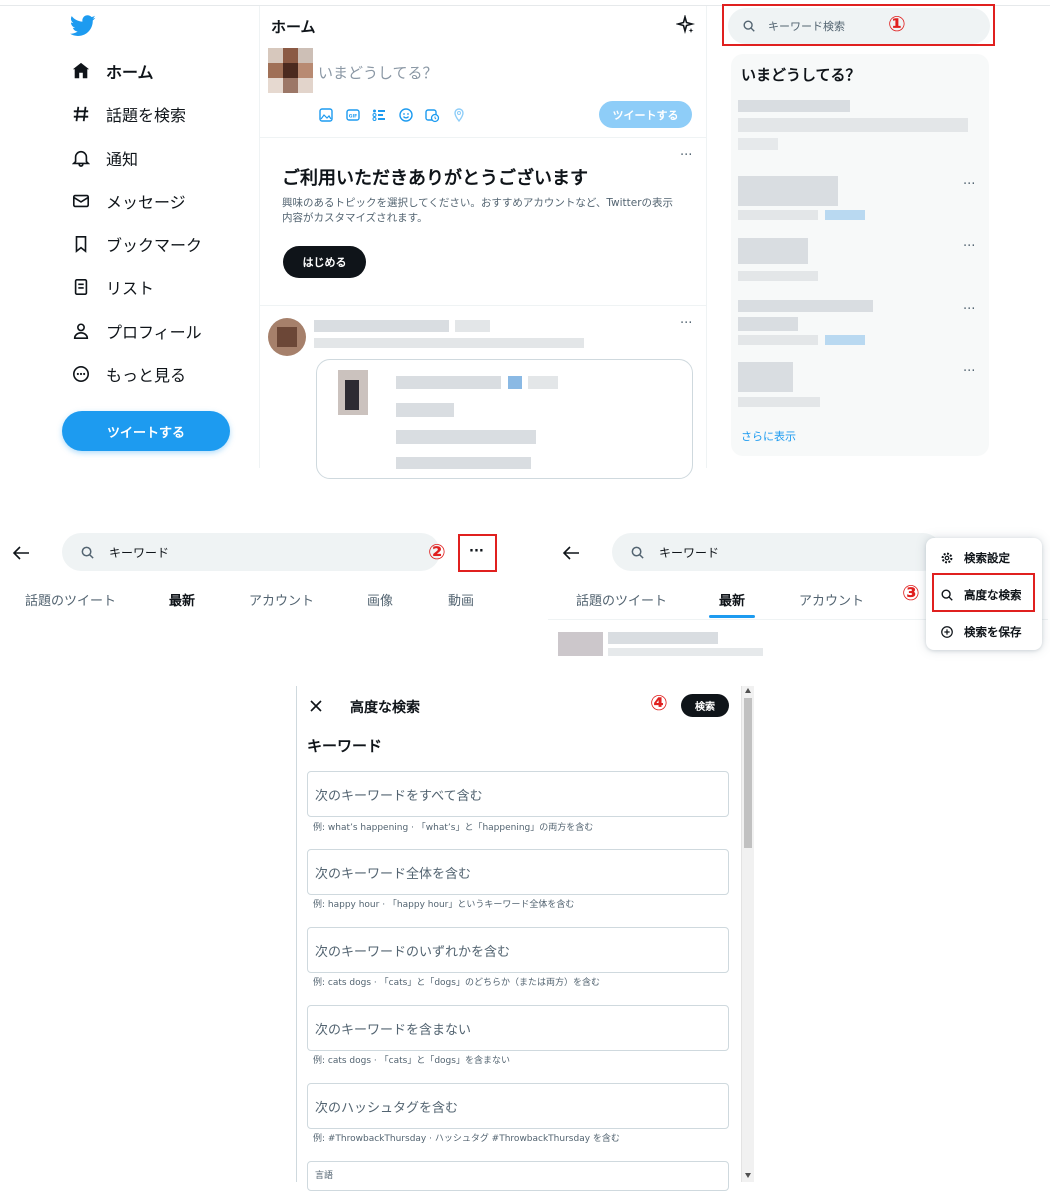 Image resolution: width=1050 pixels, height=1200 pixels. What do you see at coordinates (104, 158) in the screenshot?
I see `sidebar-item-notifications: 通知` at bounding box center [104, 158].